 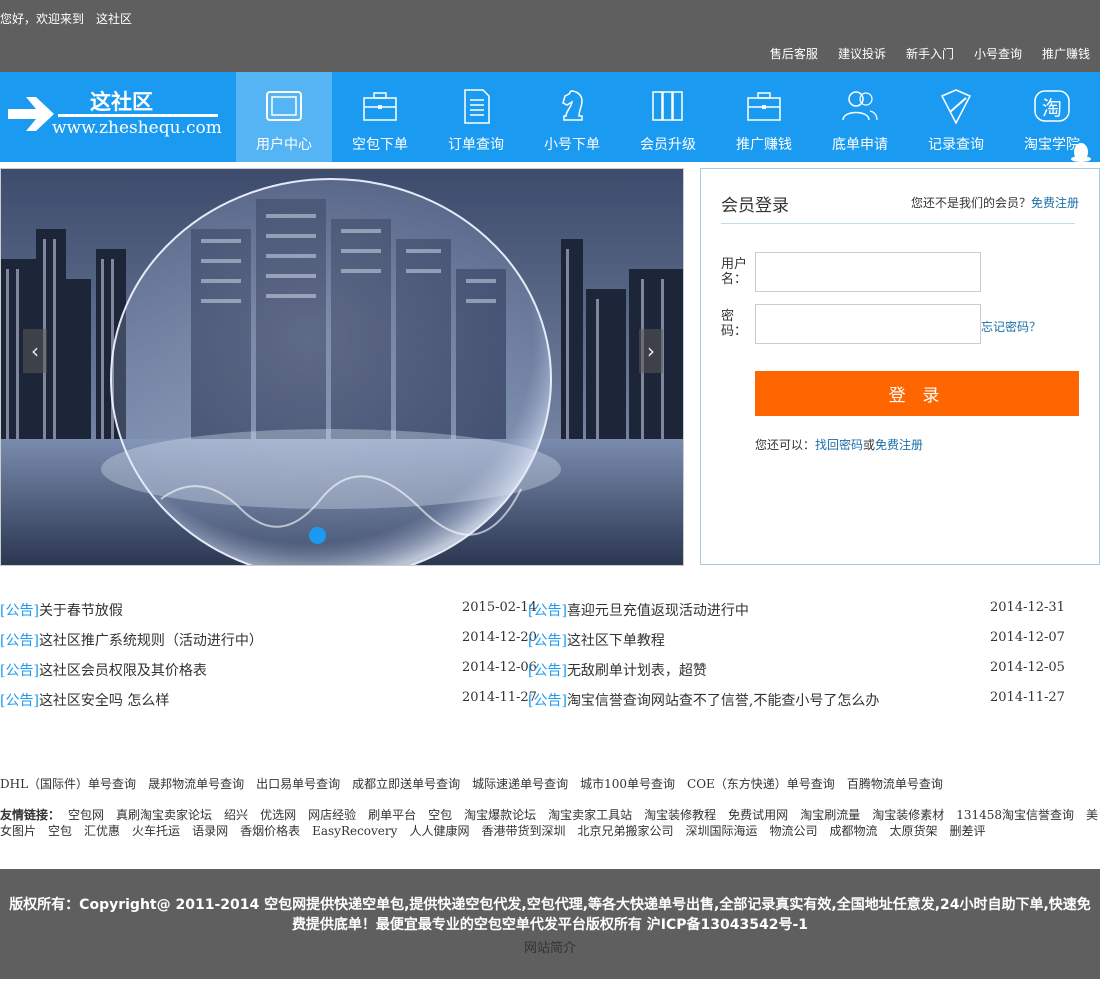 What do you see at coordinates (860, 117) in the screenshot?
I see `nav-receipt-request: 底单申请` at bounding box center [860, 117].